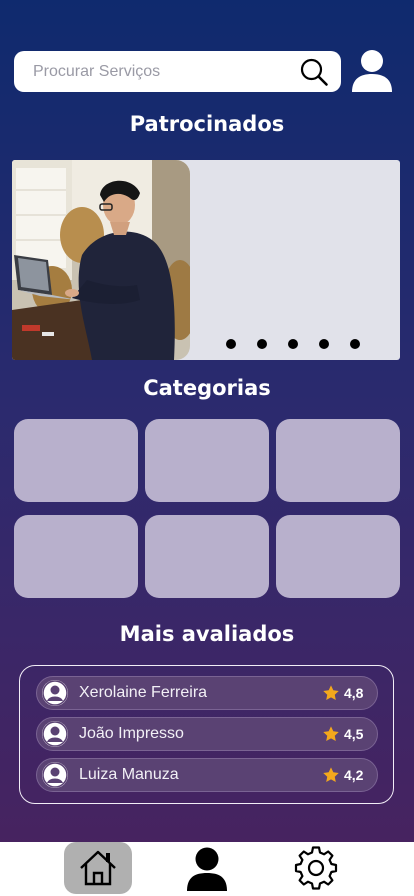 This screenshot has width=414, height=896. Describe the element at coordinates (177, 71) in the screenshot. I see `search-bar: Procurar Serviços` at that location.